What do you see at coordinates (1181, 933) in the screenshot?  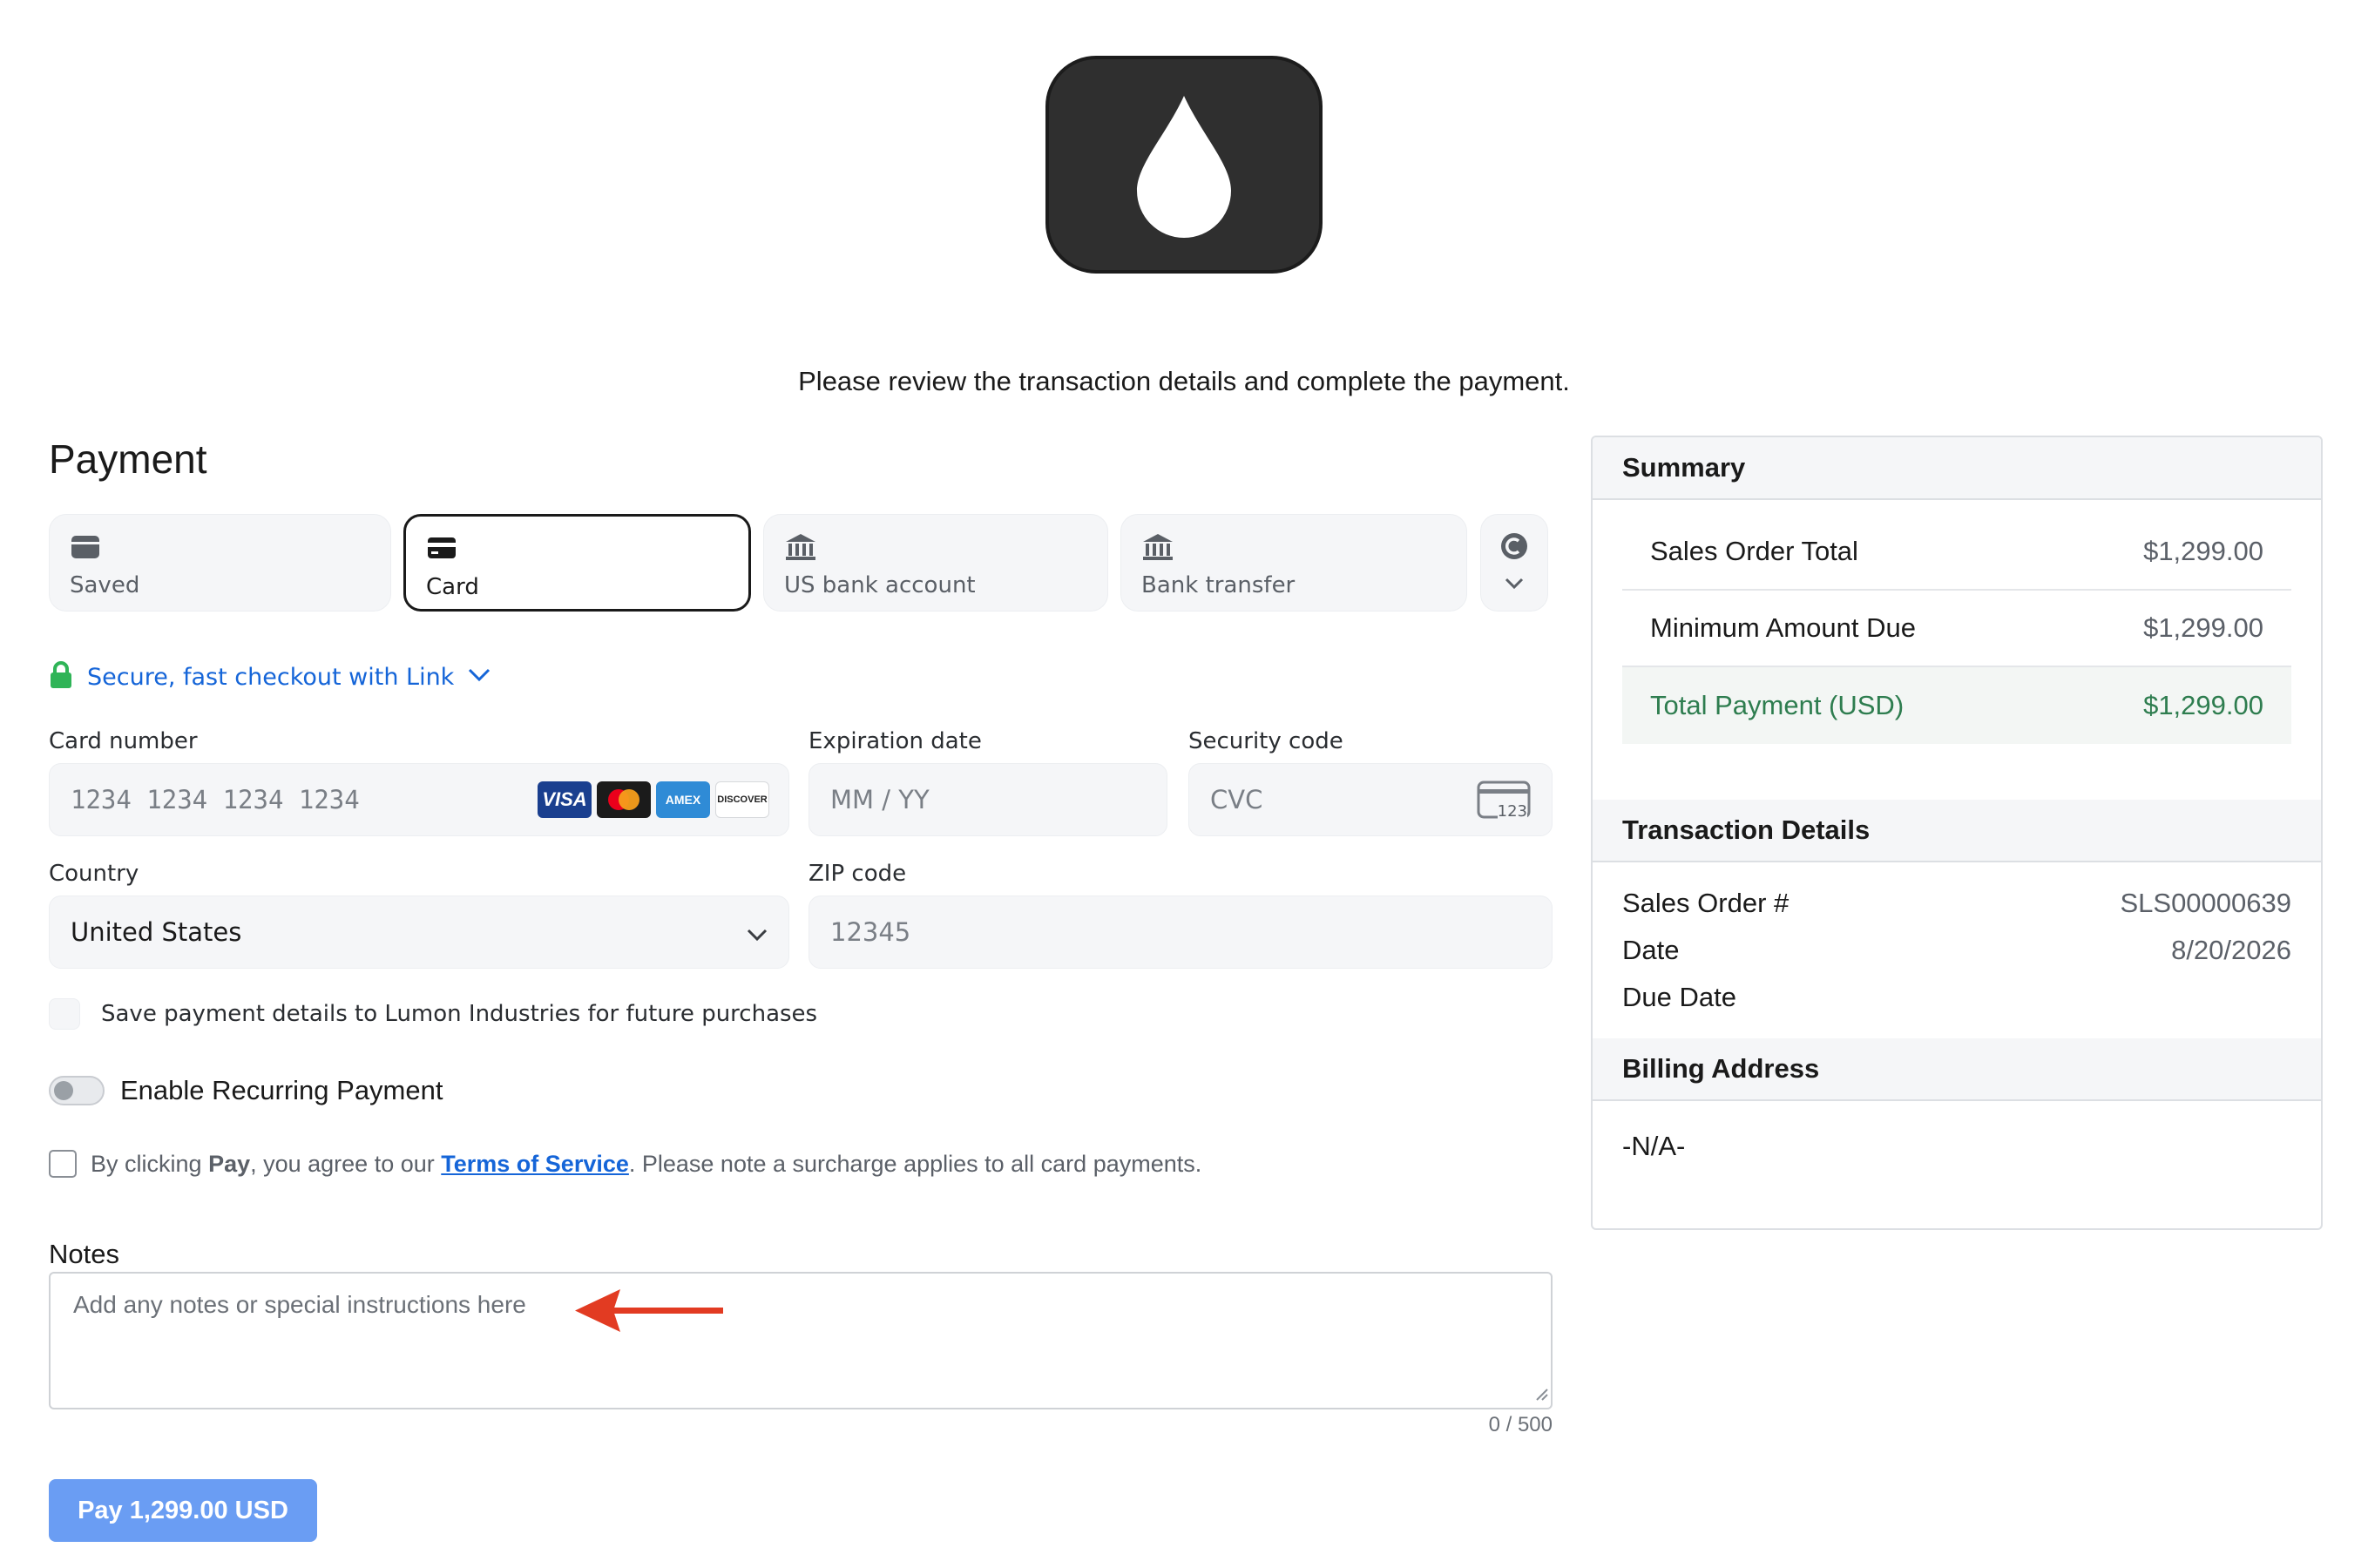 I see `zip-input: 12345` at bounding box center [1181, 933].